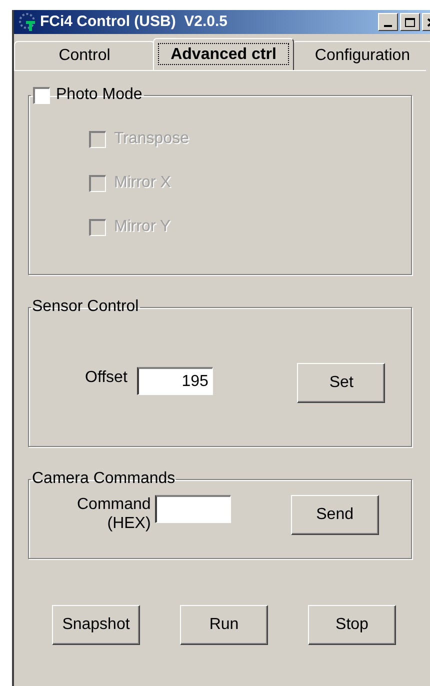 The image size is (430, 686). Describe the element at coordinates (352, 625) in the screenshot. I see `push-button: Stop` at that location.